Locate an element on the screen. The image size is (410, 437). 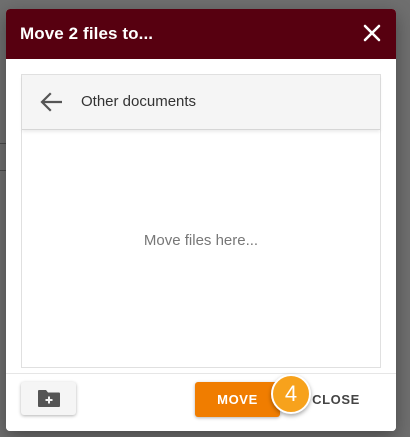
step-badge: 4 is located at coordinates (291, 394).